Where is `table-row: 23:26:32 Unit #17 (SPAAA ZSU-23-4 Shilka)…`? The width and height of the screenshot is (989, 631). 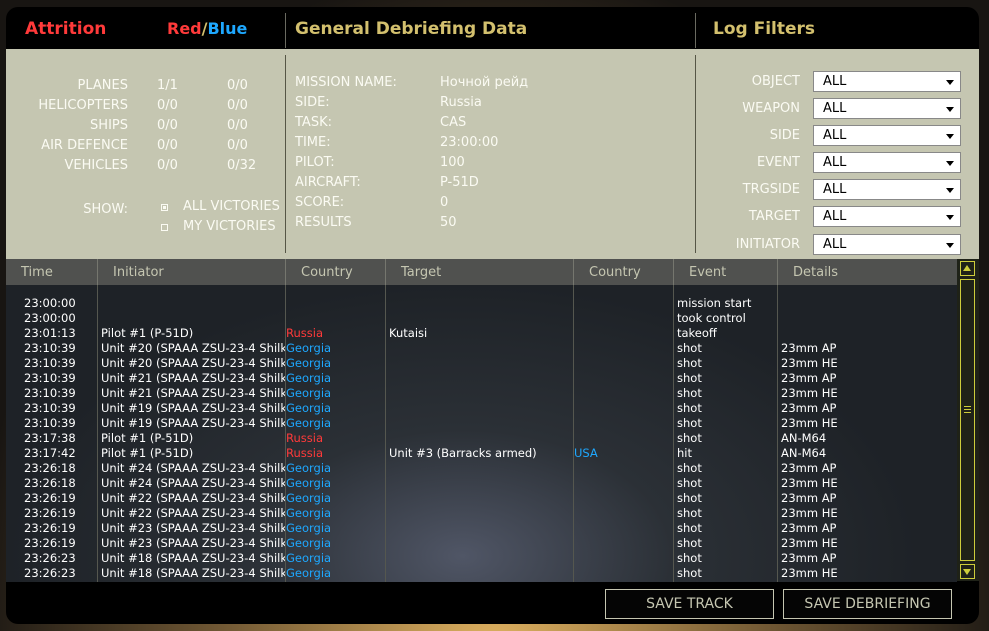
table-row: 23:26:32 Unit #17 (SPAAA ZSU-23-4 Shilka)… is located at coordinates (481, 581).